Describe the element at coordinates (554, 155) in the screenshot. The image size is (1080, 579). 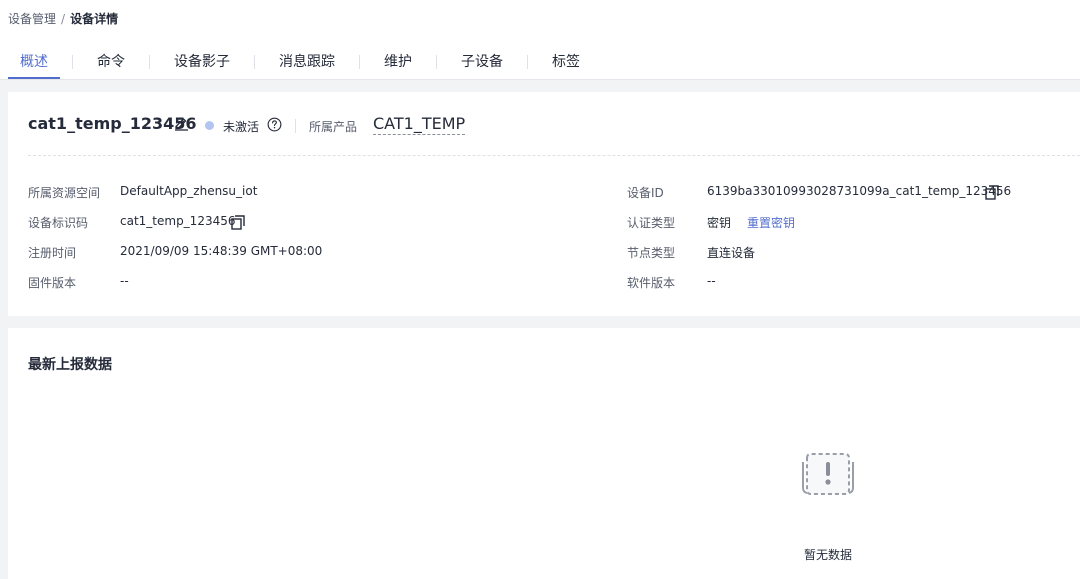
I see `section-divider` at that location.